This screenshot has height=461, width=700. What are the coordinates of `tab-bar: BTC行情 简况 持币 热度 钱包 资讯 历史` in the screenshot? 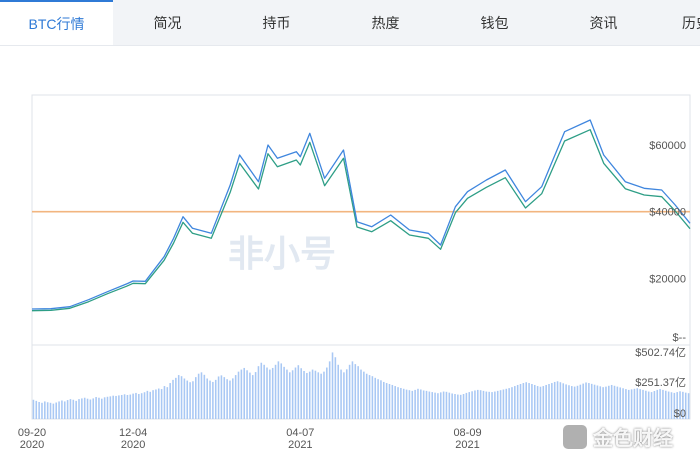 It's located at (350, 23).